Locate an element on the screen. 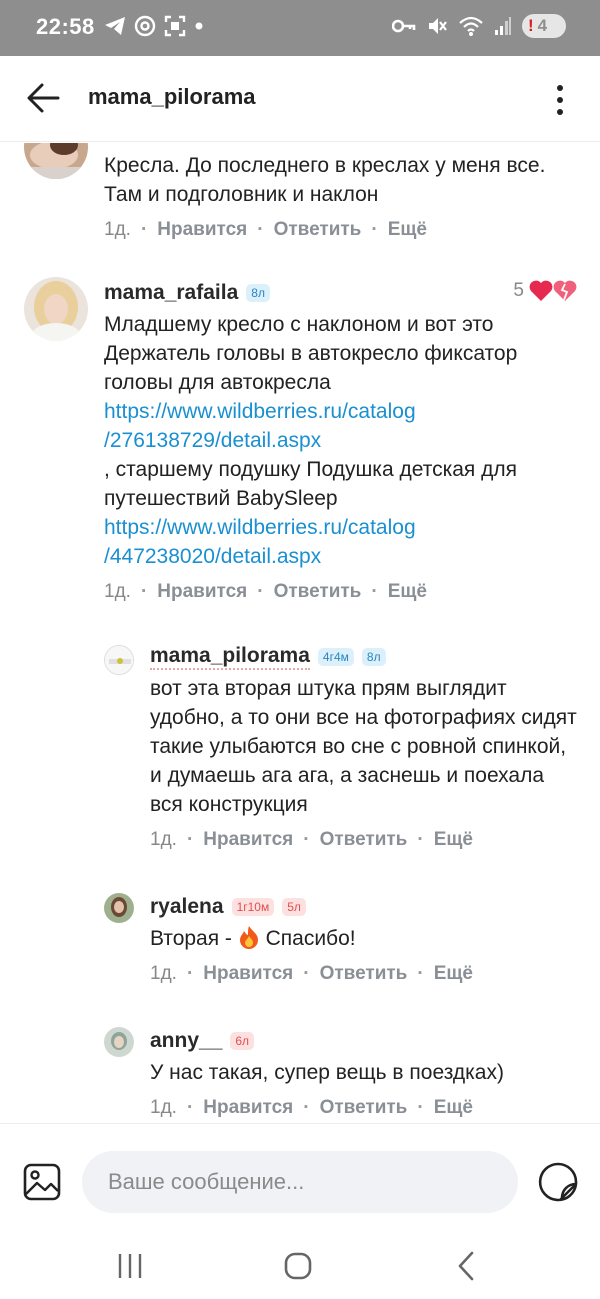 The height and width of the screenshot is (1299, 600). author-badge: 1г10м is located at coordinates (253, 907).